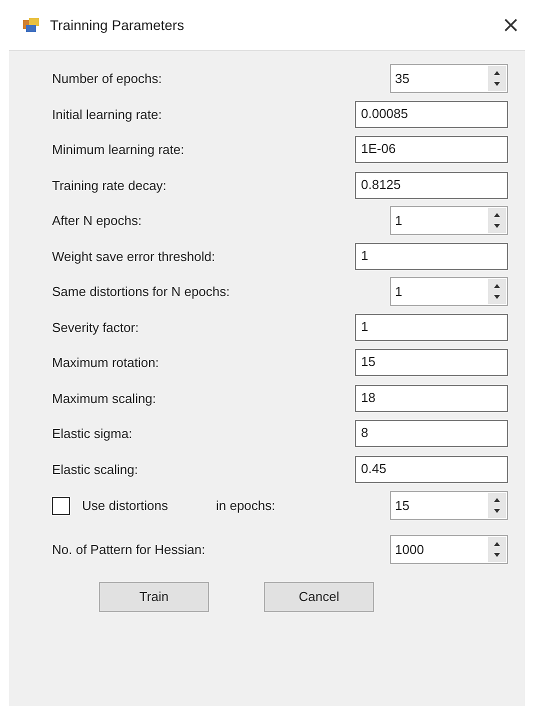 This screenshot has height=706, width=534. What do you see at coordinates (118, 150) in the screenshot?
I see `field-label: Minimum learning rate:` at bounding box center [118, 150].